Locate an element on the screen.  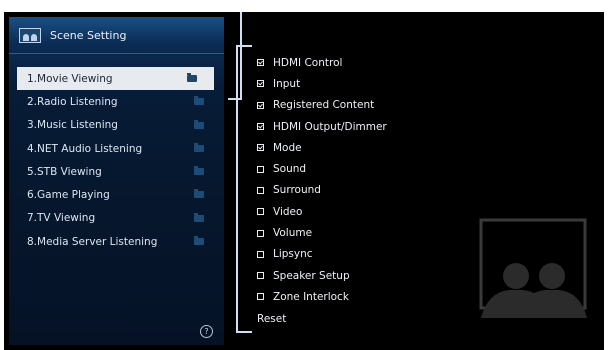
option-registered-content: Registered Content is located at coordinates (357, 105).